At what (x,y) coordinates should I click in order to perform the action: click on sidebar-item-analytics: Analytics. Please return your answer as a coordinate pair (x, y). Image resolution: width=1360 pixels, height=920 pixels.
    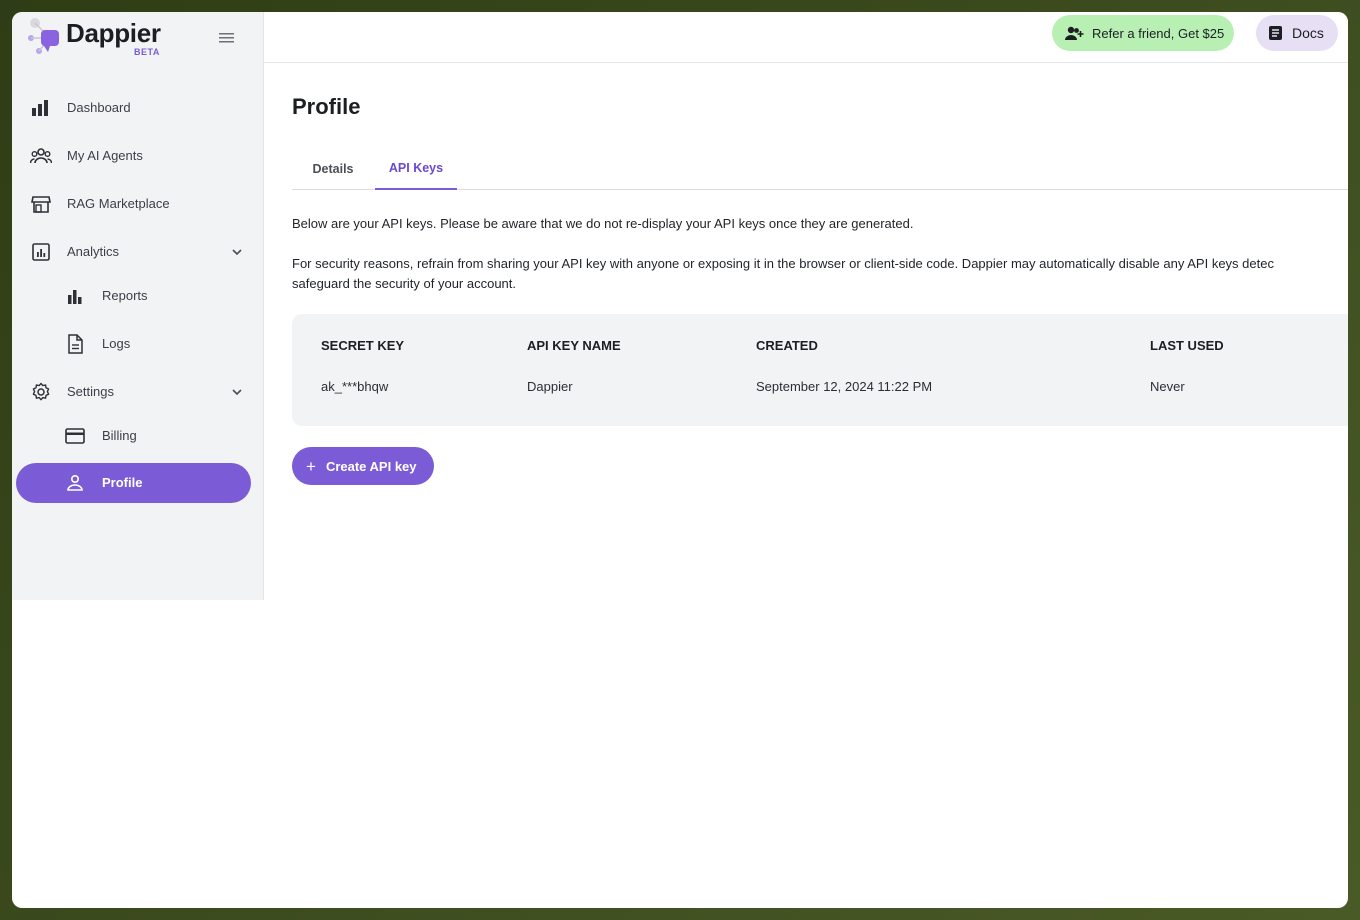
    Looking at the image, I should click on (133, 252).